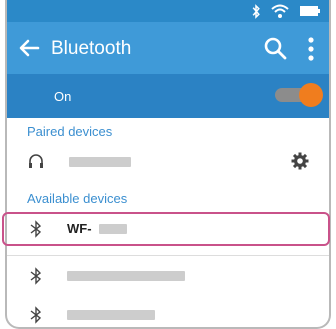 The image size is (336, 329). I want to click on page-title: Bluetooth, so click(91, 48).